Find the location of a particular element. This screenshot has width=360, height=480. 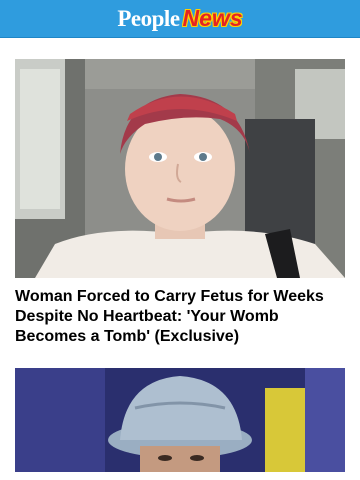

people-news-logo: People News is located at coordinates (180, 18).